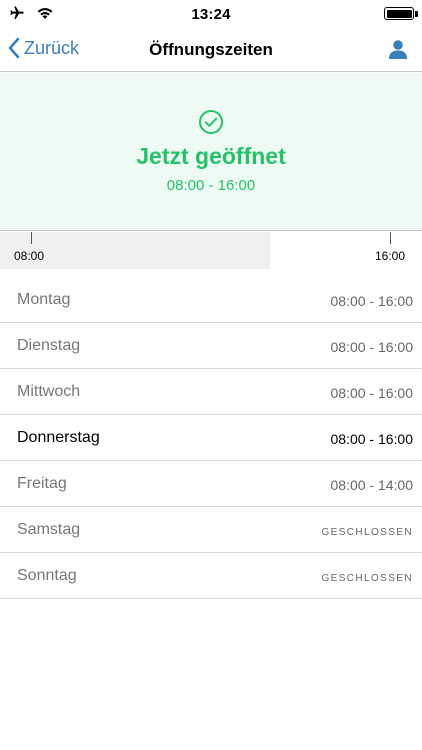 The image size is (422, 750). What do you see at coordinates (47, 575) in the screenshot?
I see `day-name: Sonntag` at bounding box center [47, 575].